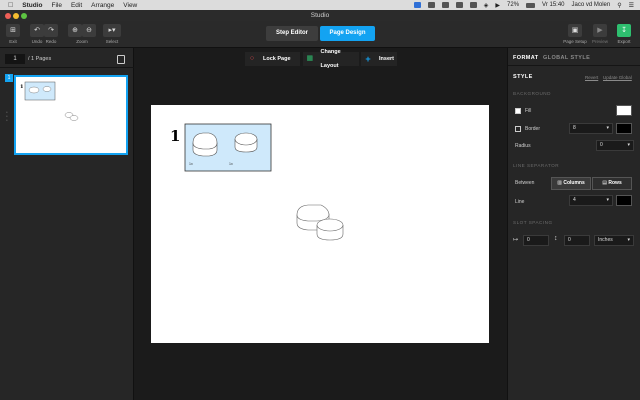 This screenshot has height=400, width=640. What do you see at coordinates (347, 33) in the screenshot?
I see `page-design-tab: Page Design` at bounding box center [347, 33].